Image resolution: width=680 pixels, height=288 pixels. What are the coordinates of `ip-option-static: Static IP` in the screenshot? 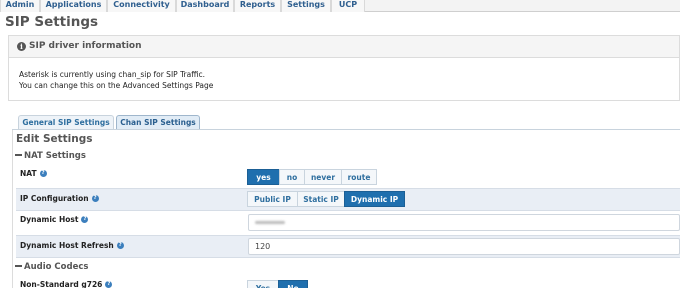 It's located at (321, 199).